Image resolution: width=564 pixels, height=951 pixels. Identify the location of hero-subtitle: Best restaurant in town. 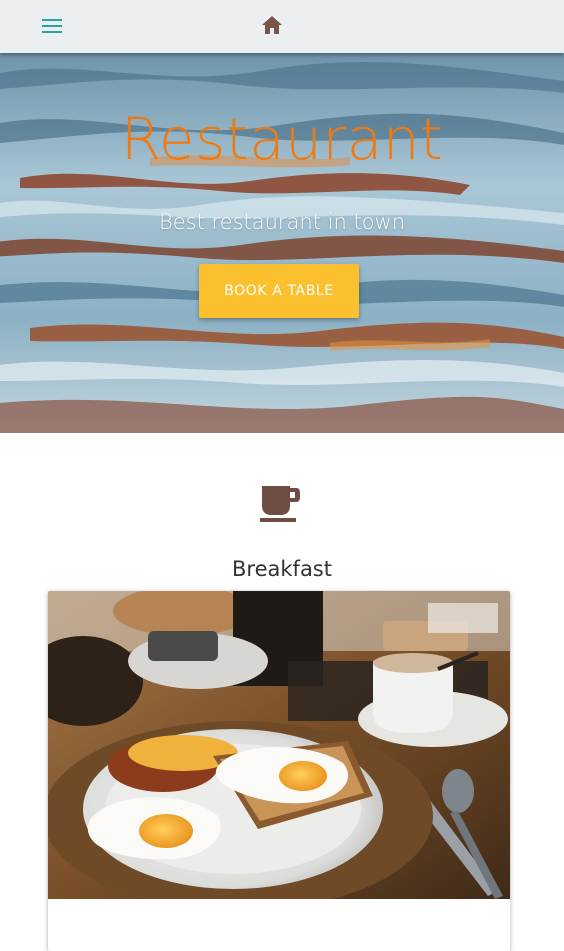
(282, 222).